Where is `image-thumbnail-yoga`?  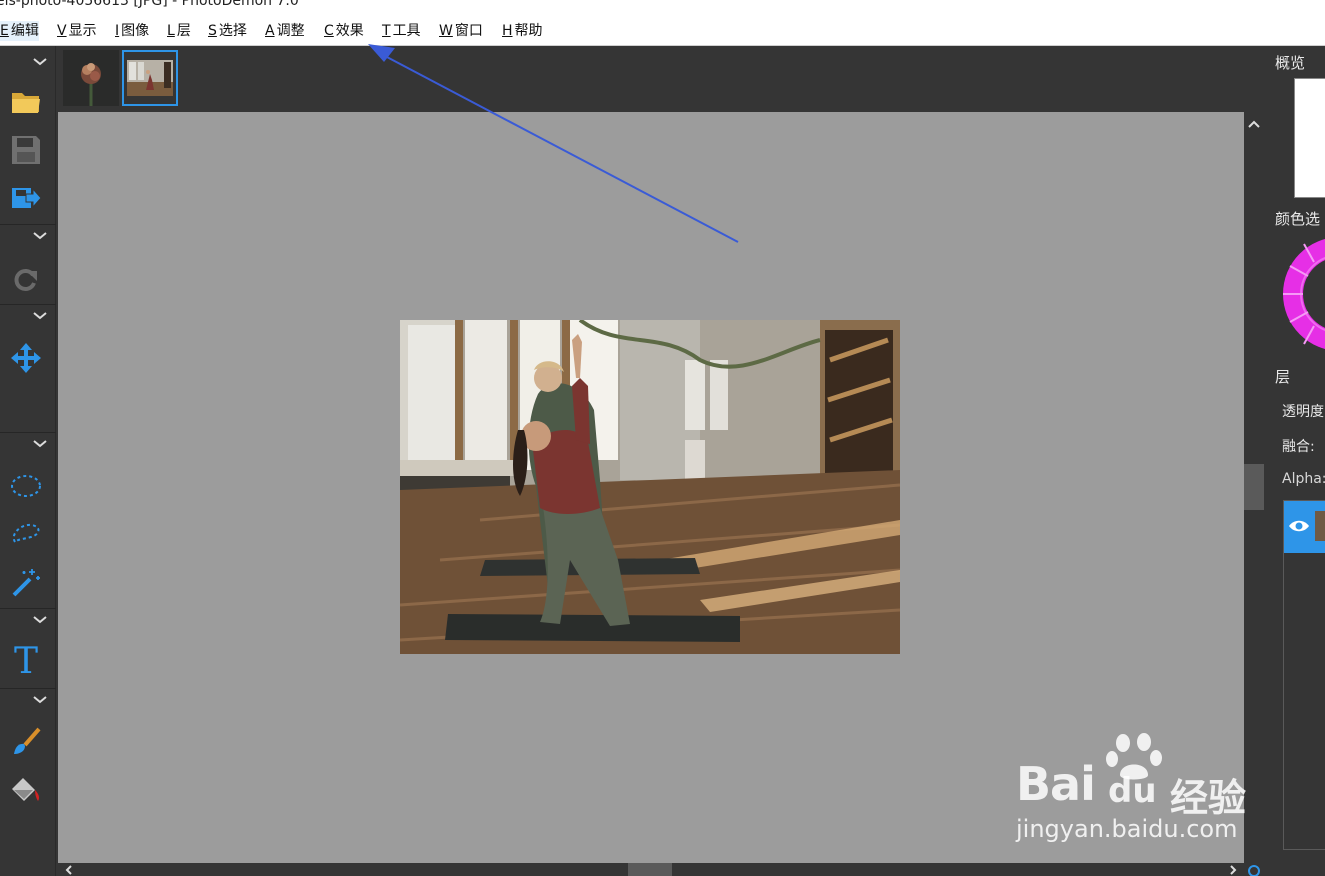 image-thumbnail-yoga is located at coordinates (150, 78).